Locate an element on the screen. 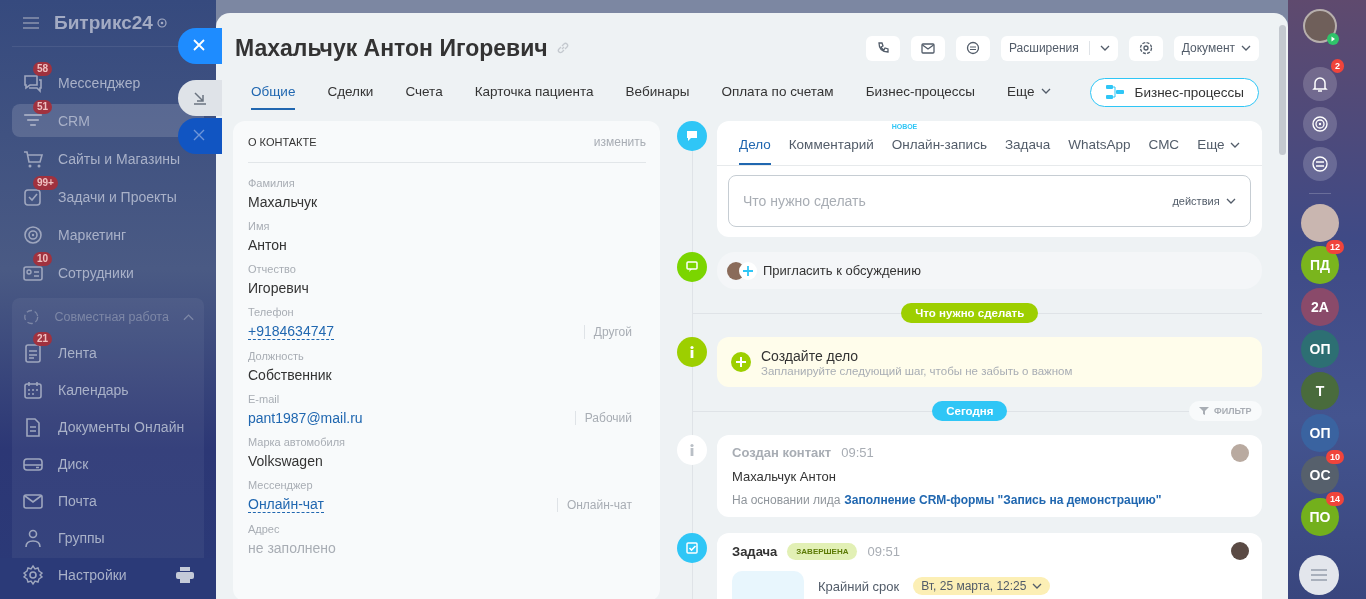 This screenshot has width=1366, height=599. field-label: Адрес is located at coordinates (264, 529).